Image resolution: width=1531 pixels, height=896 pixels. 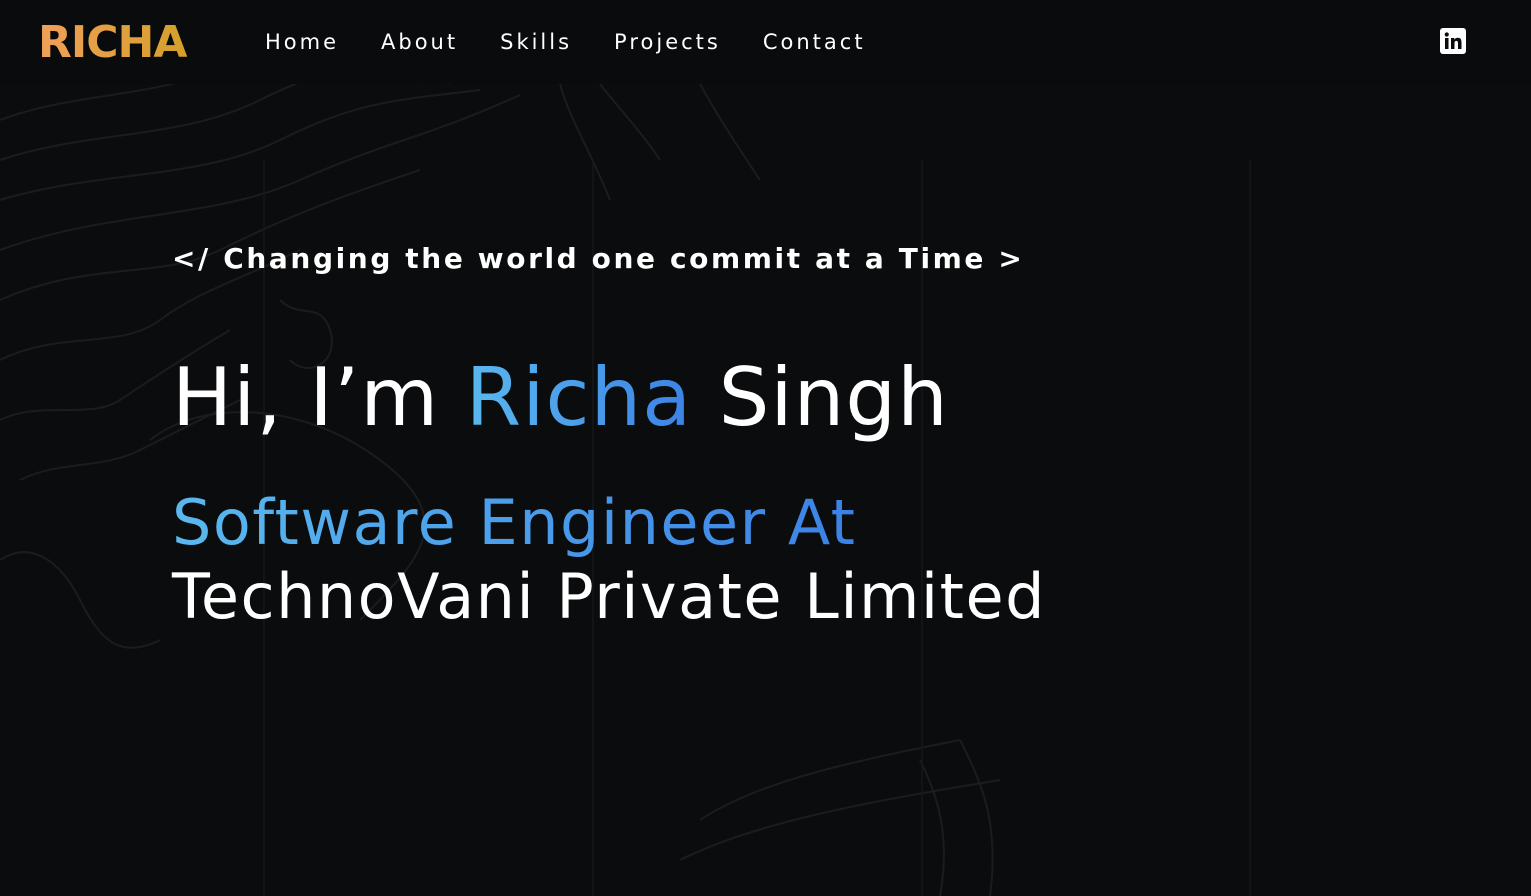 I want to click on nav-projects-link: Projects, so click(x=667, y=42).